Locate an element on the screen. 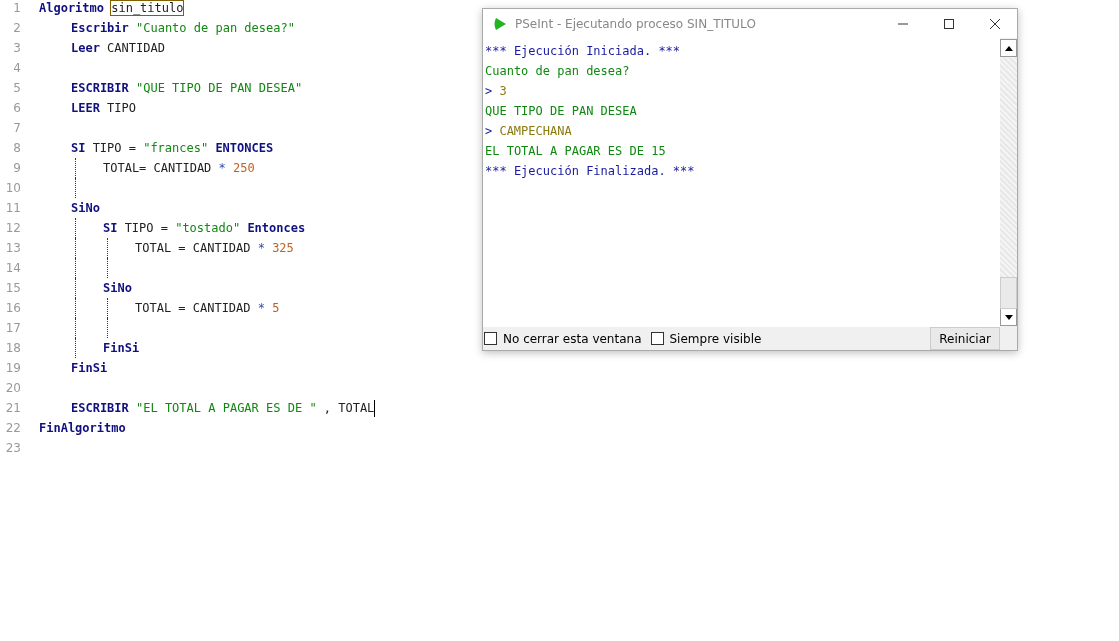 The height and width of the screenshot is (641, 1119). line-number: 13 is located at coordinates (12, 248).